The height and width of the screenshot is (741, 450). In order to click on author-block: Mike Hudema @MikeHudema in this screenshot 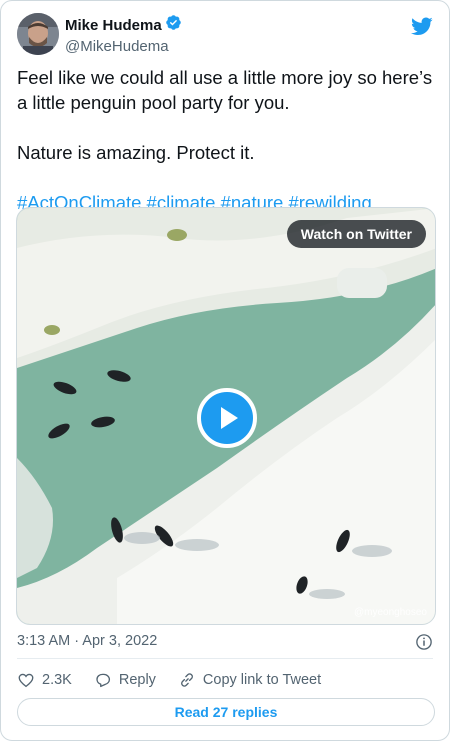, I will do `click(123, 34)`.